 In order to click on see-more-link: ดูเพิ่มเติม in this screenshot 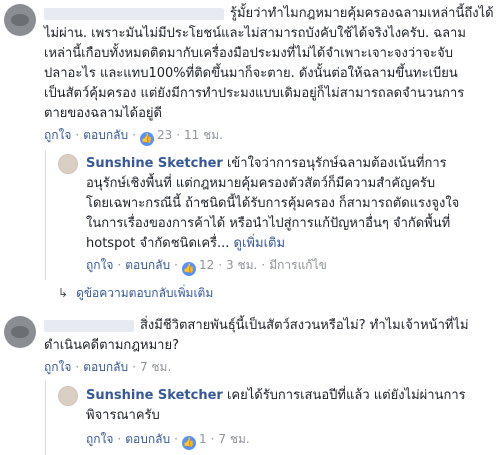, I will do `click(259, 243)`.